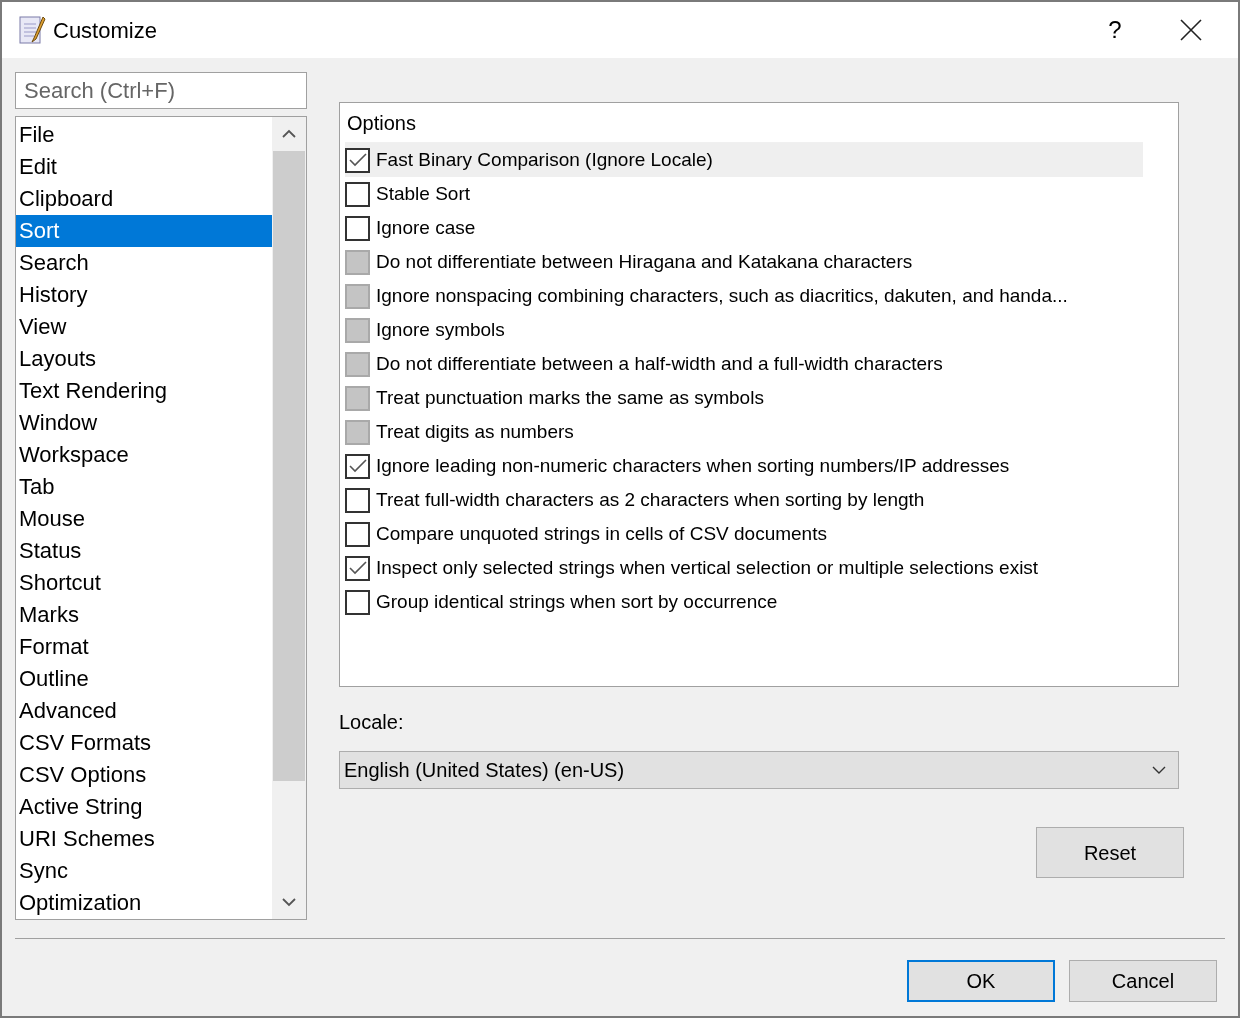  I want to click on option-row: Ignore case, so click(744, 228).